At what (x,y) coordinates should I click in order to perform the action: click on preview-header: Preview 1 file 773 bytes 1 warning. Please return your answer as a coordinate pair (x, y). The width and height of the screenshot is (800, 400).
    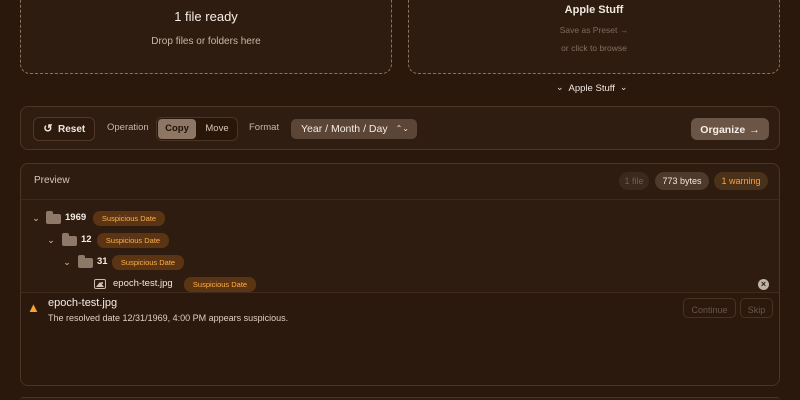
    Looking at the image, I should click on (400, 182).